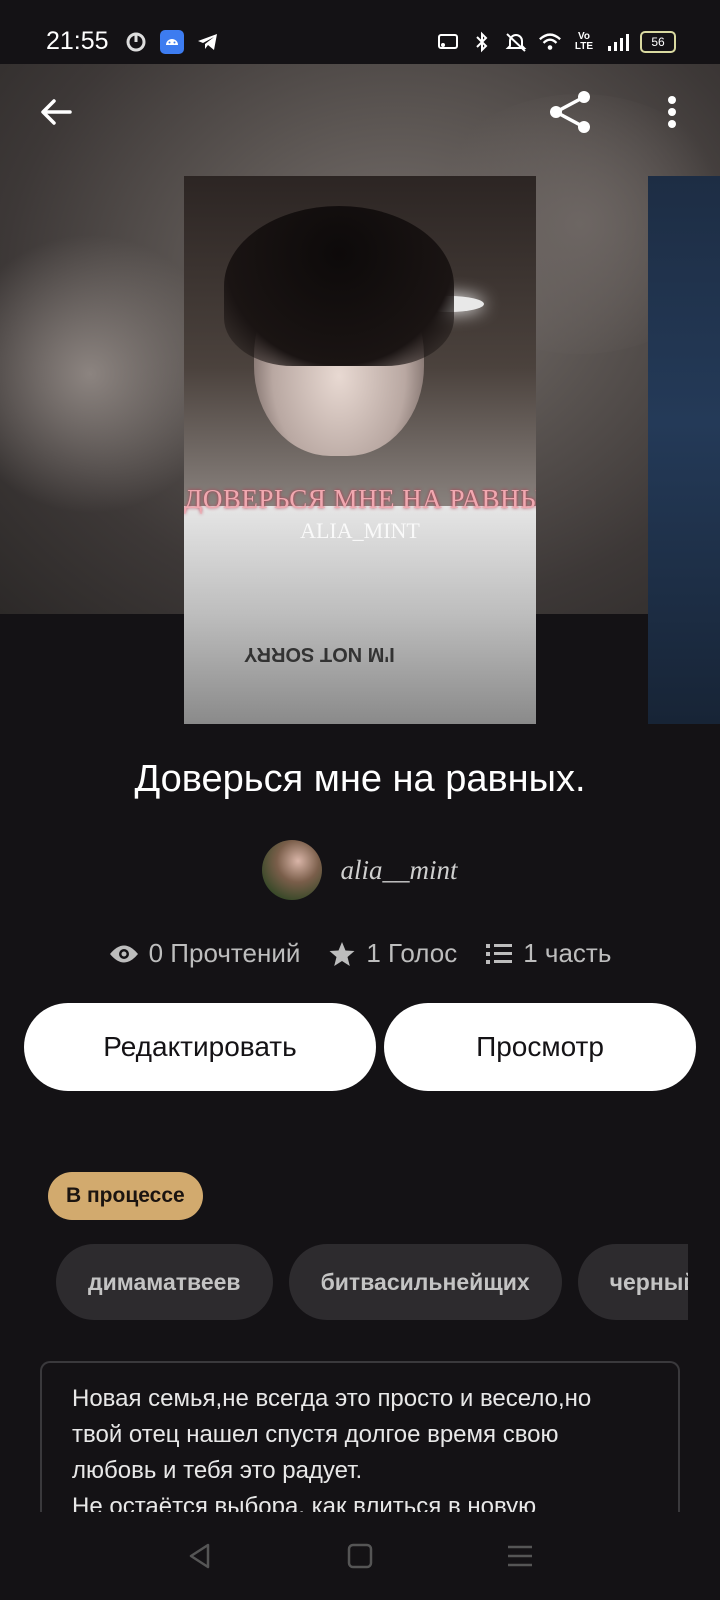 This screenshot has width=720, height=1600. Describe the element at coordinates (360, 779) in the screenshot. I see `book-title: Доверься мне на равных.` at that location.